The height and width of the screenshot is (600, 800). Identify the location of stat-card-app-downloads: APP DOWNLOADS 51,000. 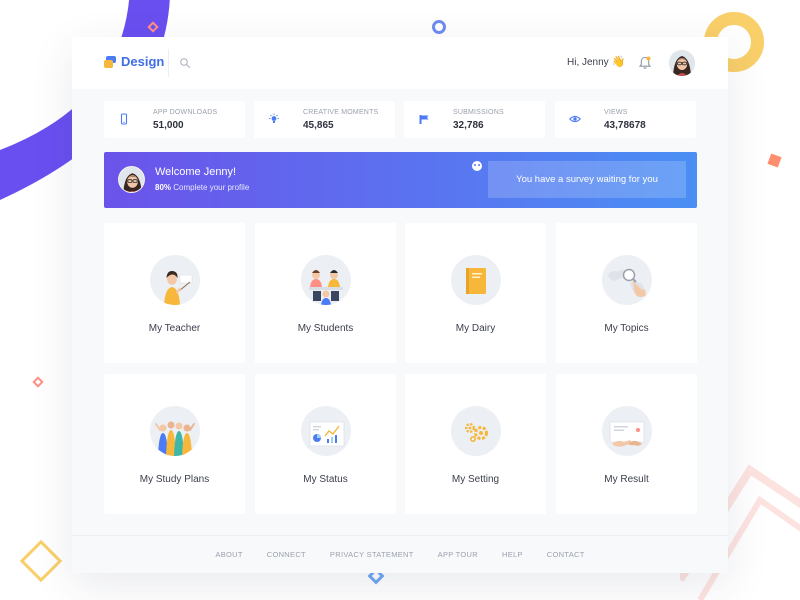
(174, 119).